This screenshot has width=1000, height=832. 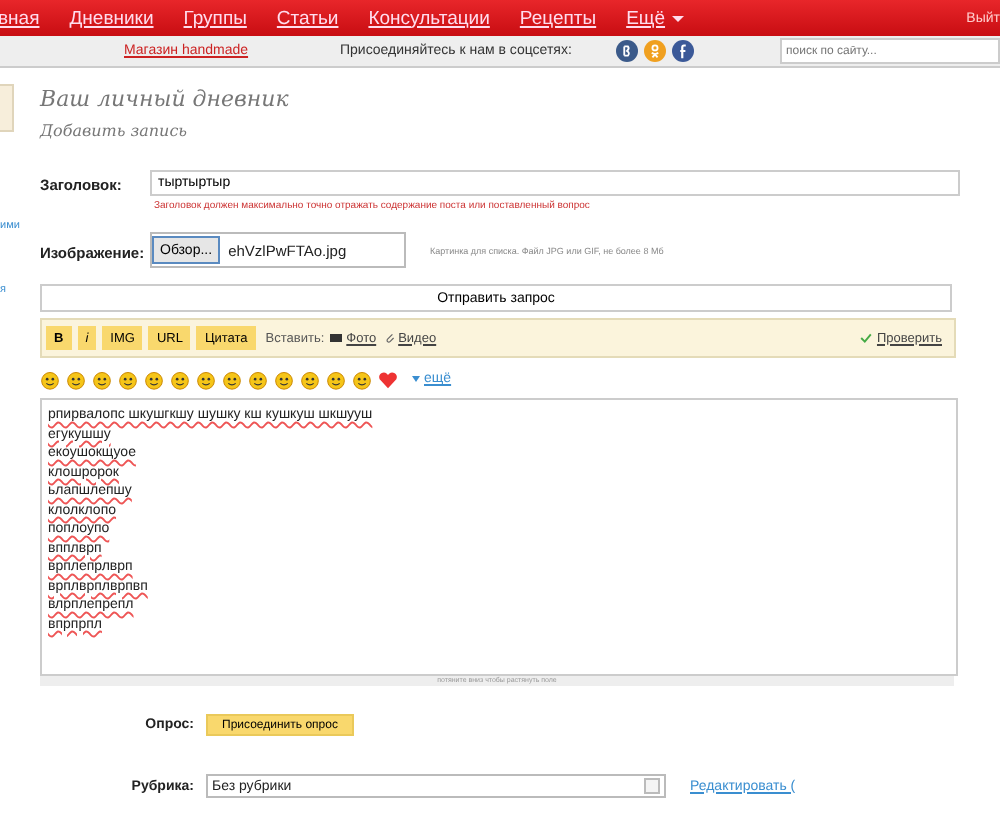 What do you see at coordinates (866, 338) in the screenshot?
I see `check-icon` at bounding box center [866, 338].